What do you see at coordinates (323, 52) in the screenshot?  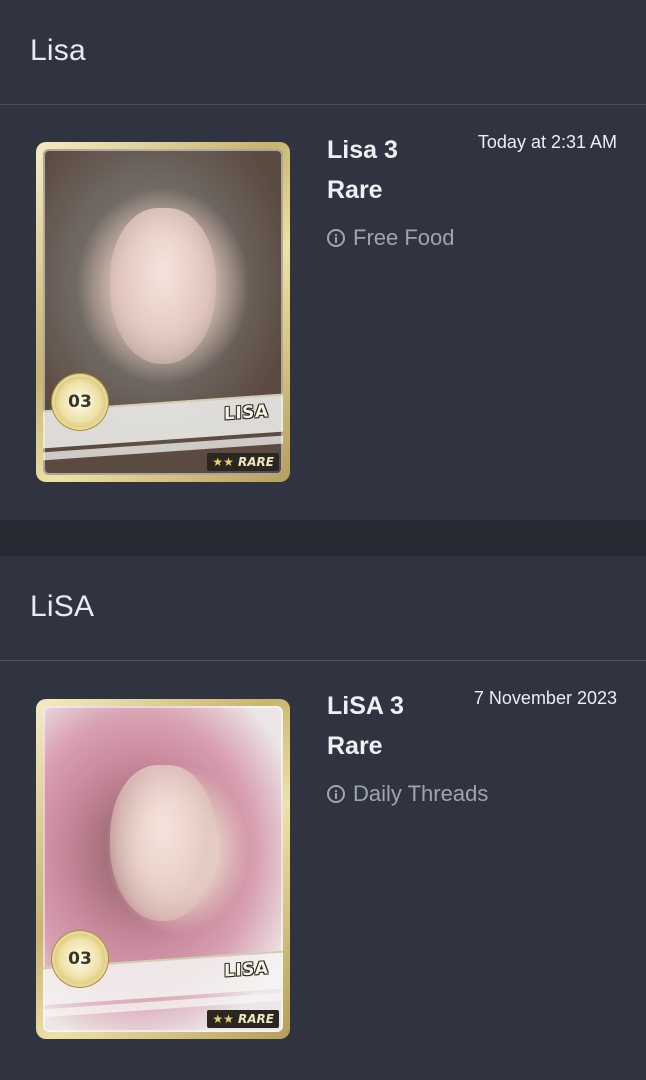 I see `entry-header: Lisa` at bounding box center [323, 52].